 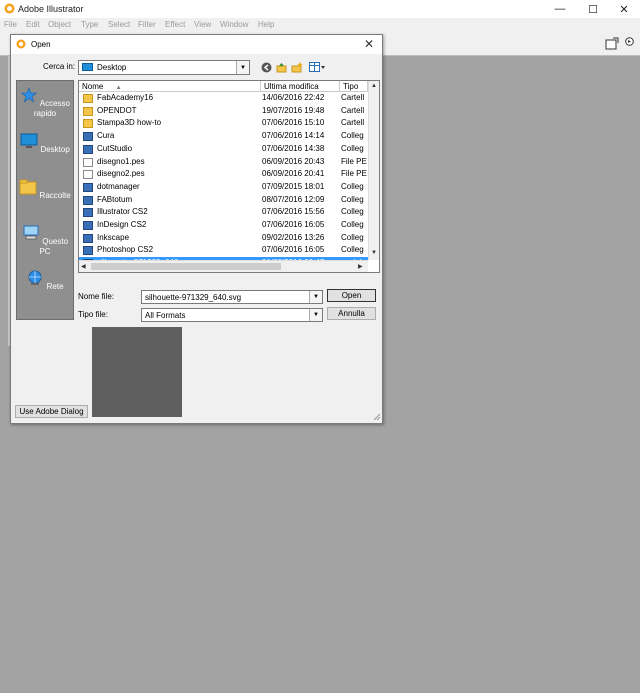 I want to click on photoshop-app-icon, so click(x=88, y=251).